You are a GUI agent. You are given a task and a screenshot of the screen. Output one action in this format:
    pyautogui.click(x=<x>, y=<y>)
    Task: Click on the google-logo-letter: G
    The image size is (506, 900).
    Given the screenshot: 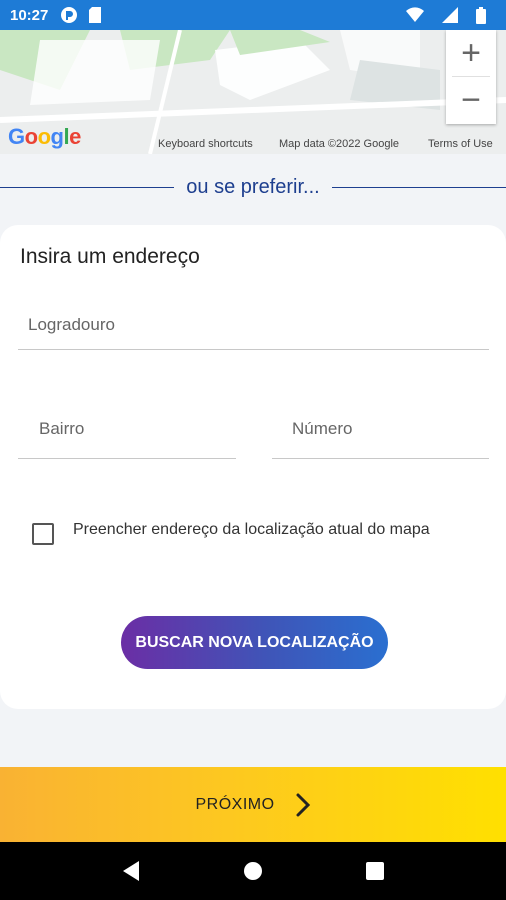 What is the action you would take?
    pyautogui.click(x=16, y=136)
    